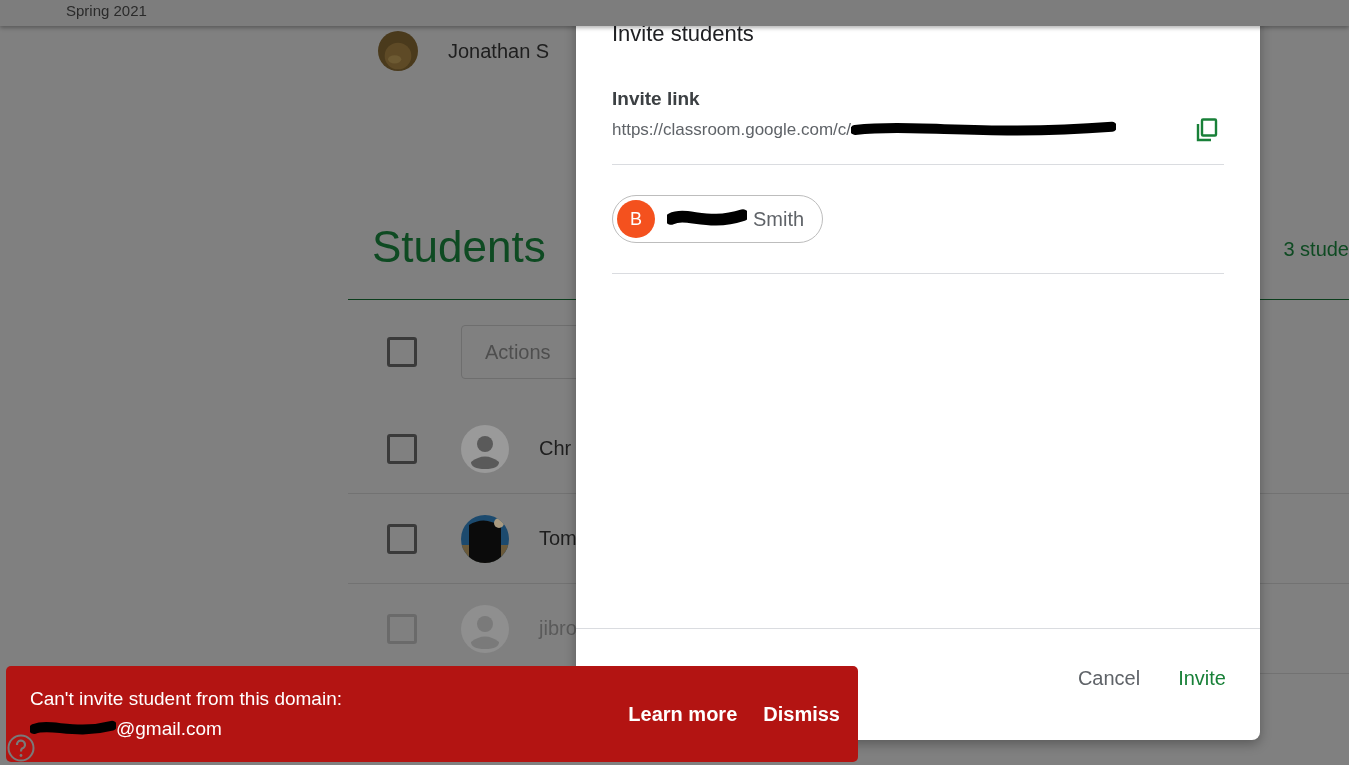  Describe the element at coordinates (683, 34) in the screenshot. I see `dialog-title: Invite students` at that location.